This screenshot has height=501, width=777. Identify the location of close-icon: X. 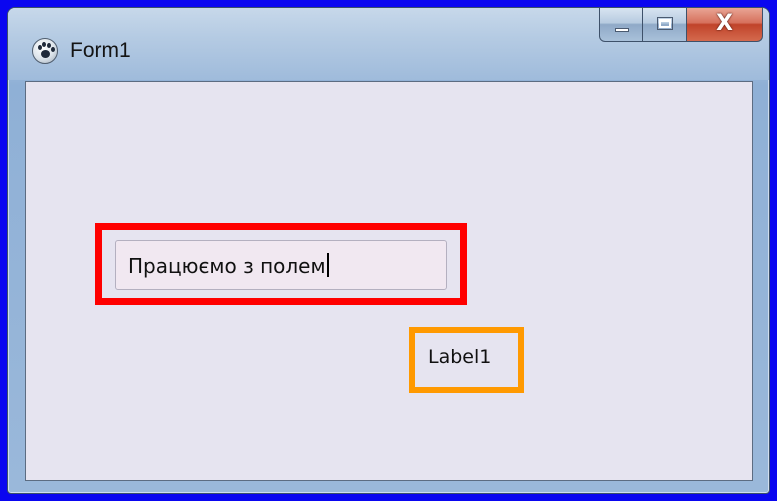
(724, 23).